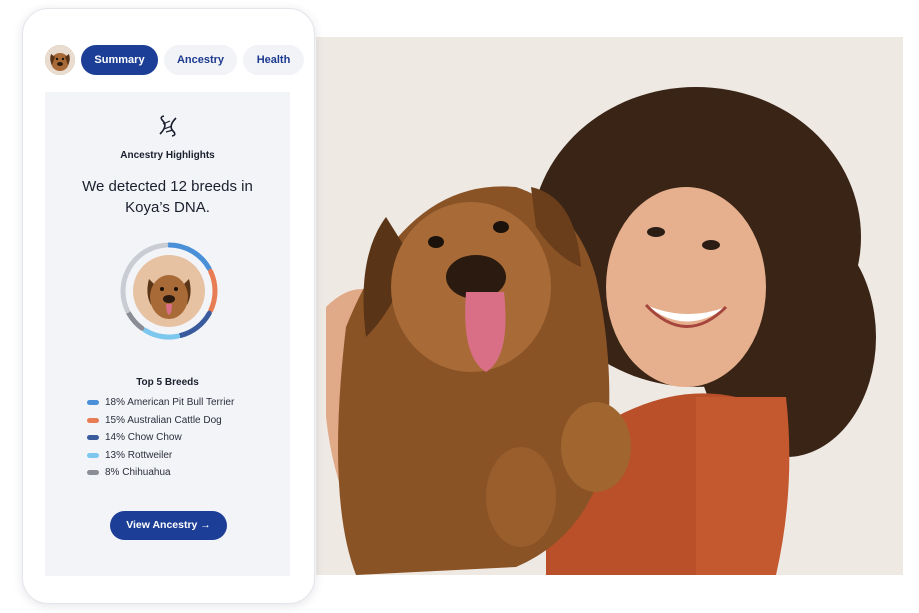 The width and height of the screenshot is (919, 613). I want to click on view-ancestry-button: View Ancestry →, so click(168, 525).